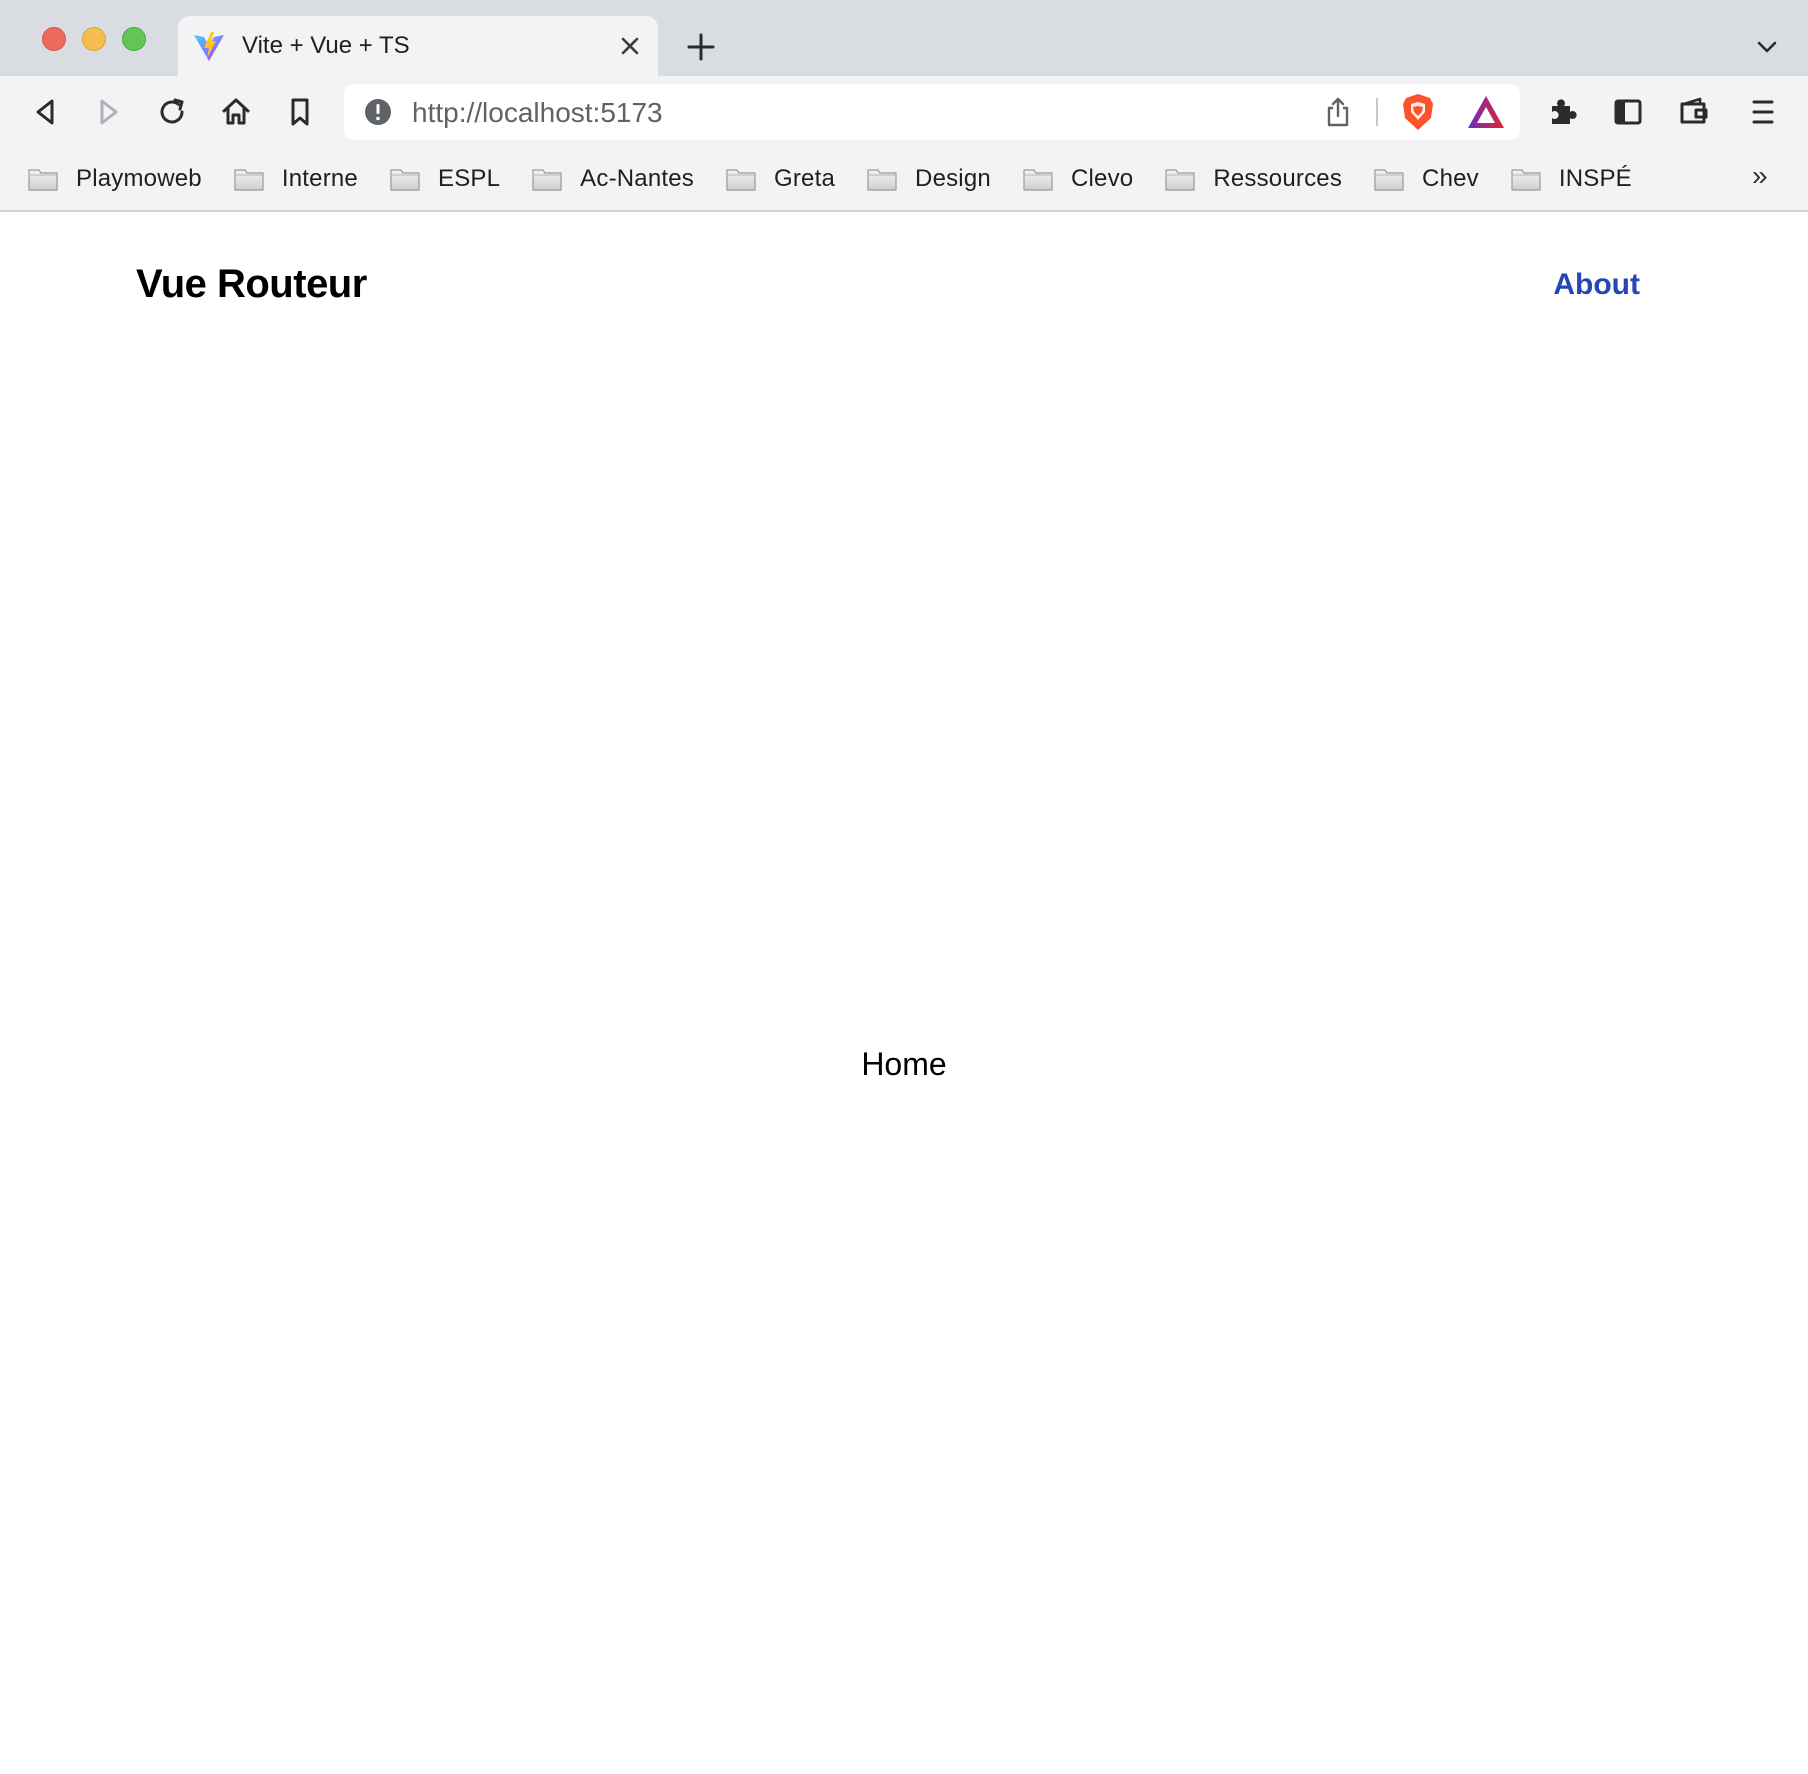 The height and width of the screenshot is (1774, 1808). Describe the element at coordinates (251, 284) in the screenshot. I see `page-title: Vue Routeur` at that location.